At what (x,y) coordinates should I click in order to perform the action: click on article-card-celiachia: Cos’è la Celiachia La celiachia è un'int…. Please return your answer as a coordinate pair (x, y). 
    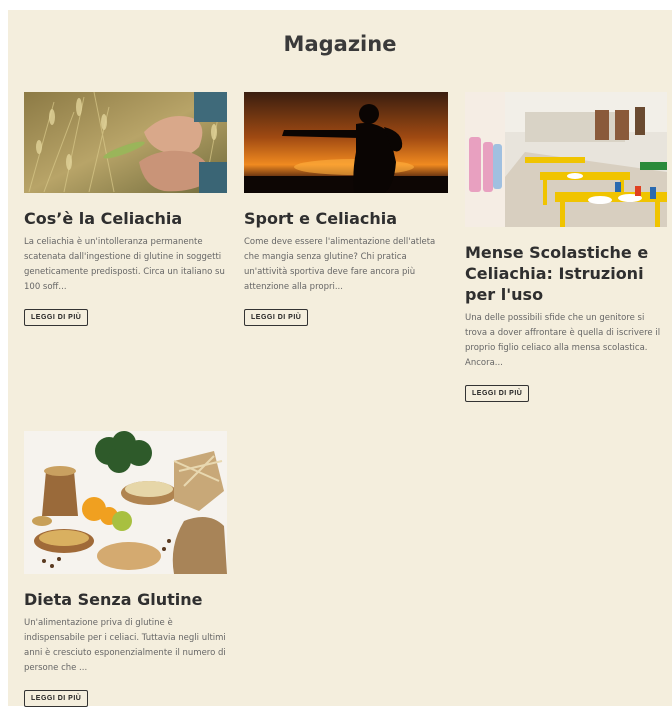
    Looking at the image, I should click on (125, 209).